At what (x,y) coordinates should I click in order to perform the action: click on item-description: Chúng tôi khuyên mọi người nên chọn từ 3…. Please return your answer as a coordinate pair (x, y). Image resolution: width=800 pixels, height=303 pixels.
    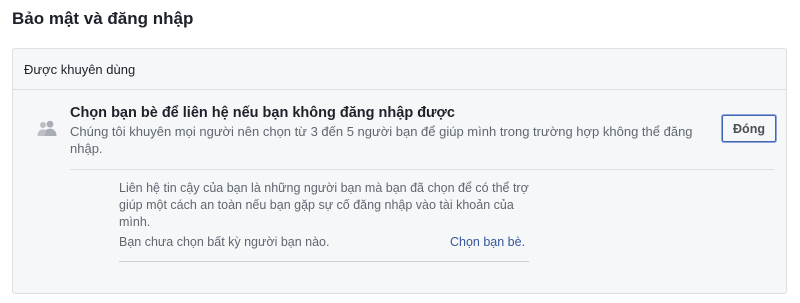
    Looking at the image, I should click on (381, 140).